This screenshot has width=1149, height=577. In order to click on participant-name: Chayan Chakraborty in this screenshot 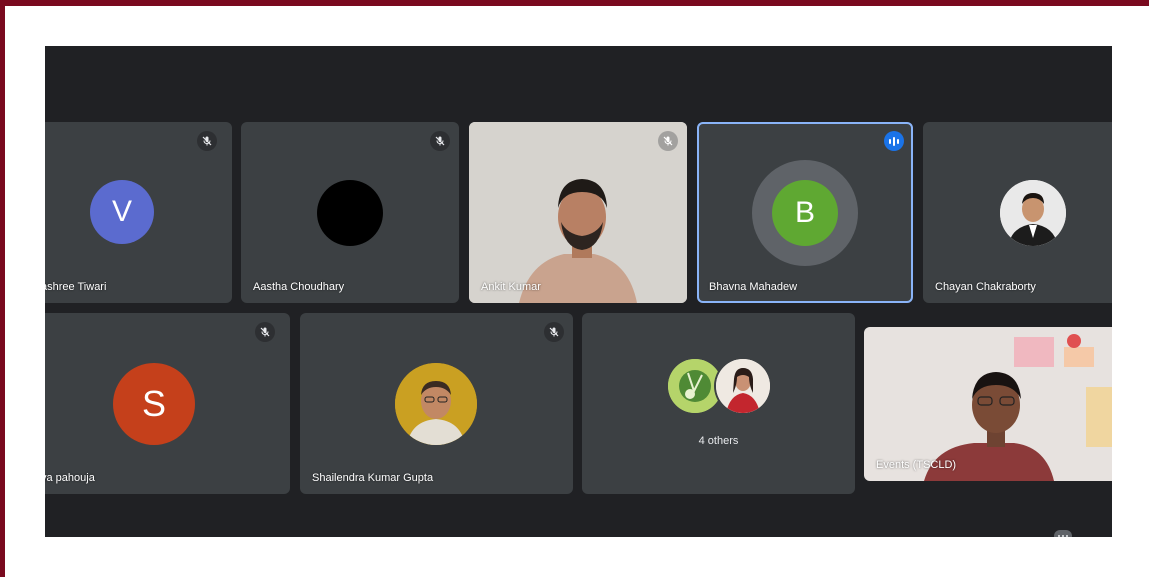, I will do `click(985, 287)`.